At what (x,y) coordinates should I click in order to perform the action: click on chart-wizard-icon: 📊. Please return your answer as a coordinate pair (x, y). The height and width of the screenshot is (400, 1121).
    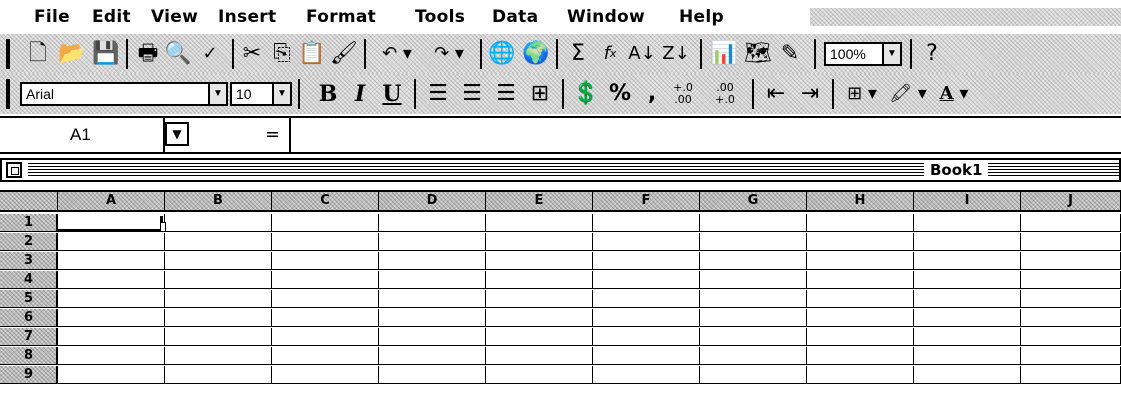
    Looking at the image, I should click on (724, 54).